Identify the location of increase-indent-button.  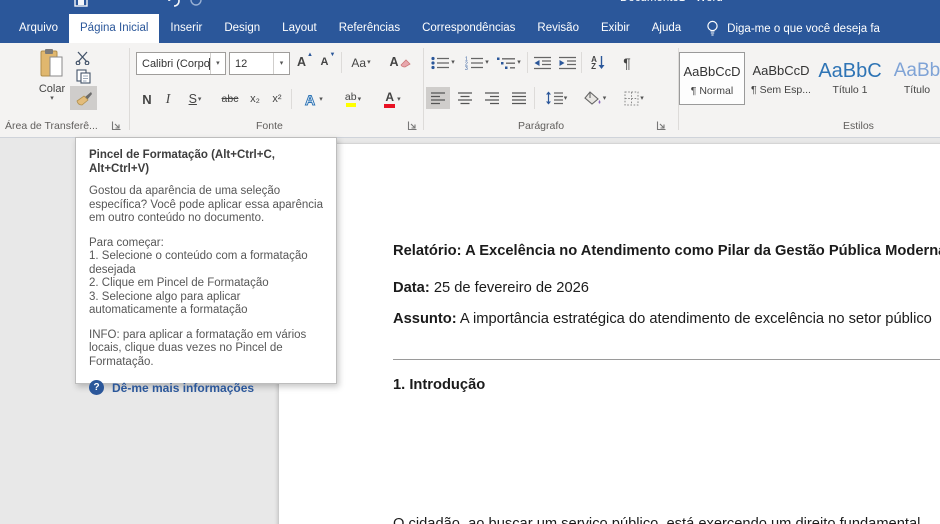
(567, 62).